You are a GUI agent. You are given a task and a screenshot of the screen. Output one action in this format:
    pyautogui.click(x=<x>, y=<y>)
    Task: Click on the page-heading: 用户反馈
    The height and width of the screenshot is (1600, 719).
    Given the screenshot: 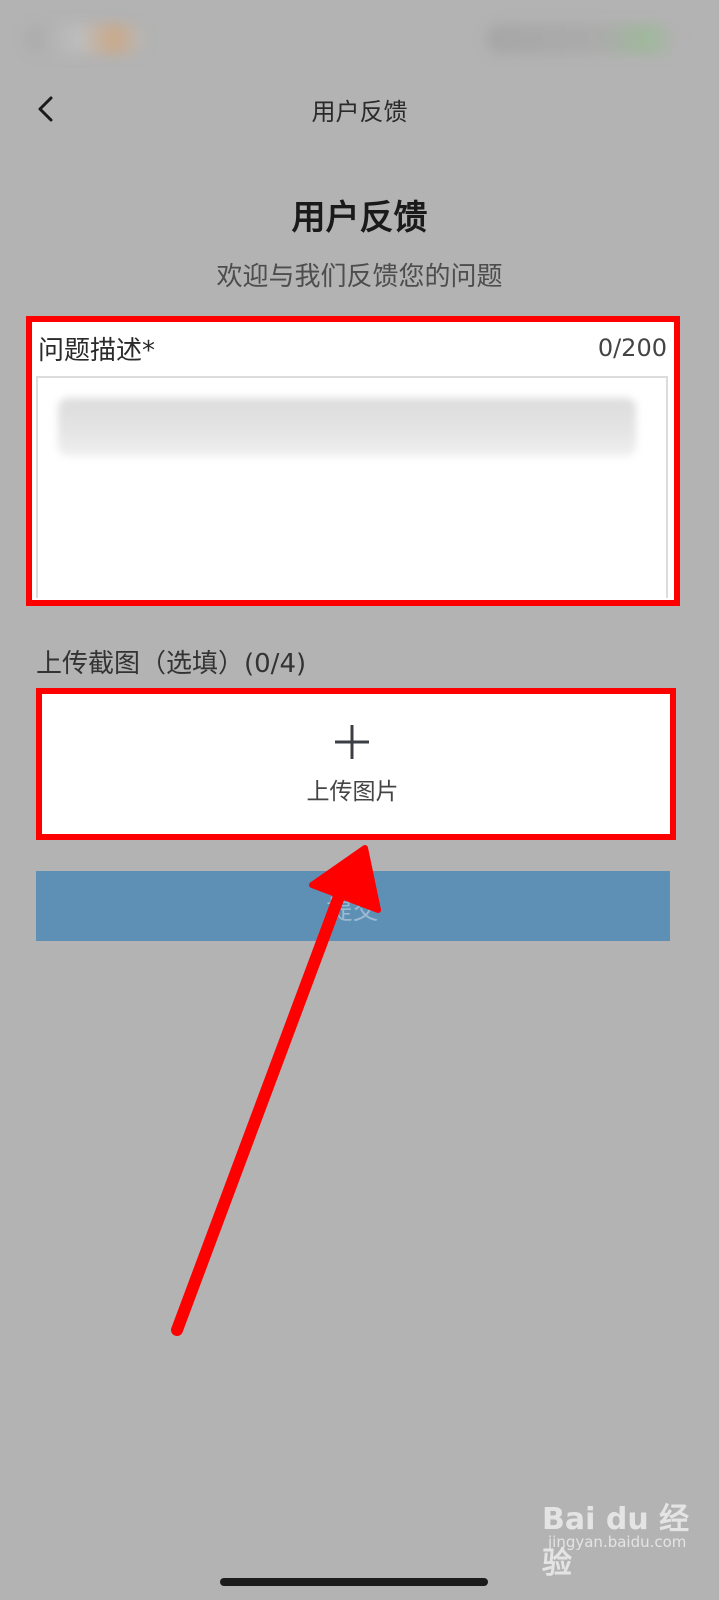 What is the action you would take?
    pyautogui.click(x=359, y=218)
    